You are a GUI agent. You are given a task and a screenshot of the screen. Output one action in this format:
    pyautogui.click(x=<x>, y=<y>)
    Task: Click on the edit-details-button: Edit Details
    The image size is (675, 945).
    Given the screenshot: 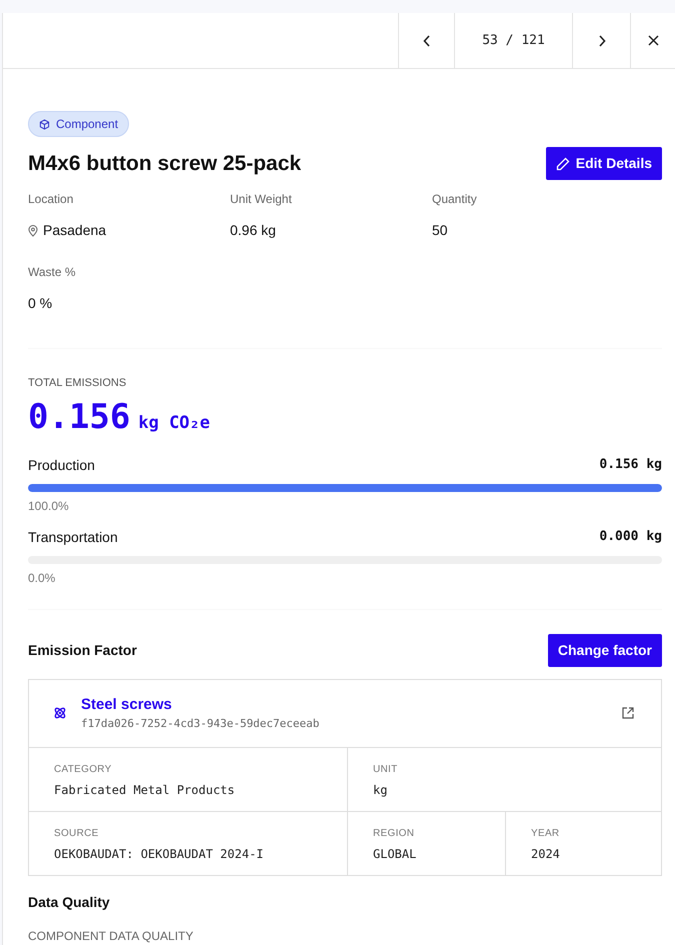 What is the action you would take?
    pyautogui.click(x=604, y=163)
    